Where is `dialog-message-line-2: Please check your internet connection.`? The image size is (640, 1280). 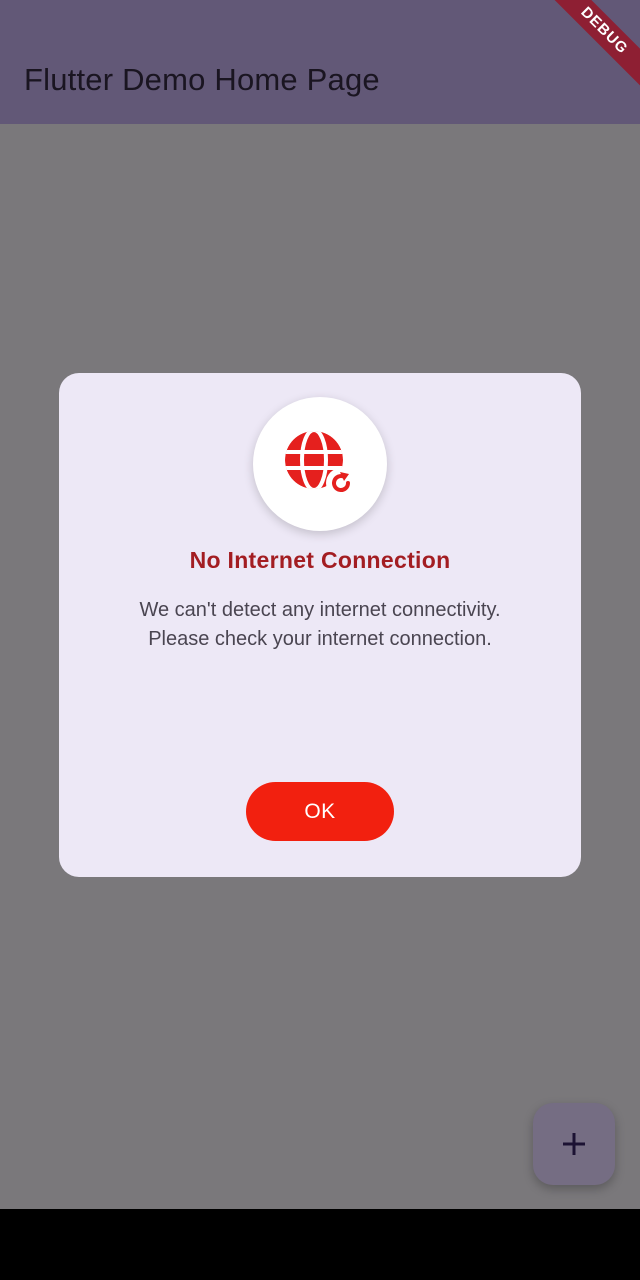
dialog-message-line-2: Please check your internet connection. is located at coordinates (320, 639).